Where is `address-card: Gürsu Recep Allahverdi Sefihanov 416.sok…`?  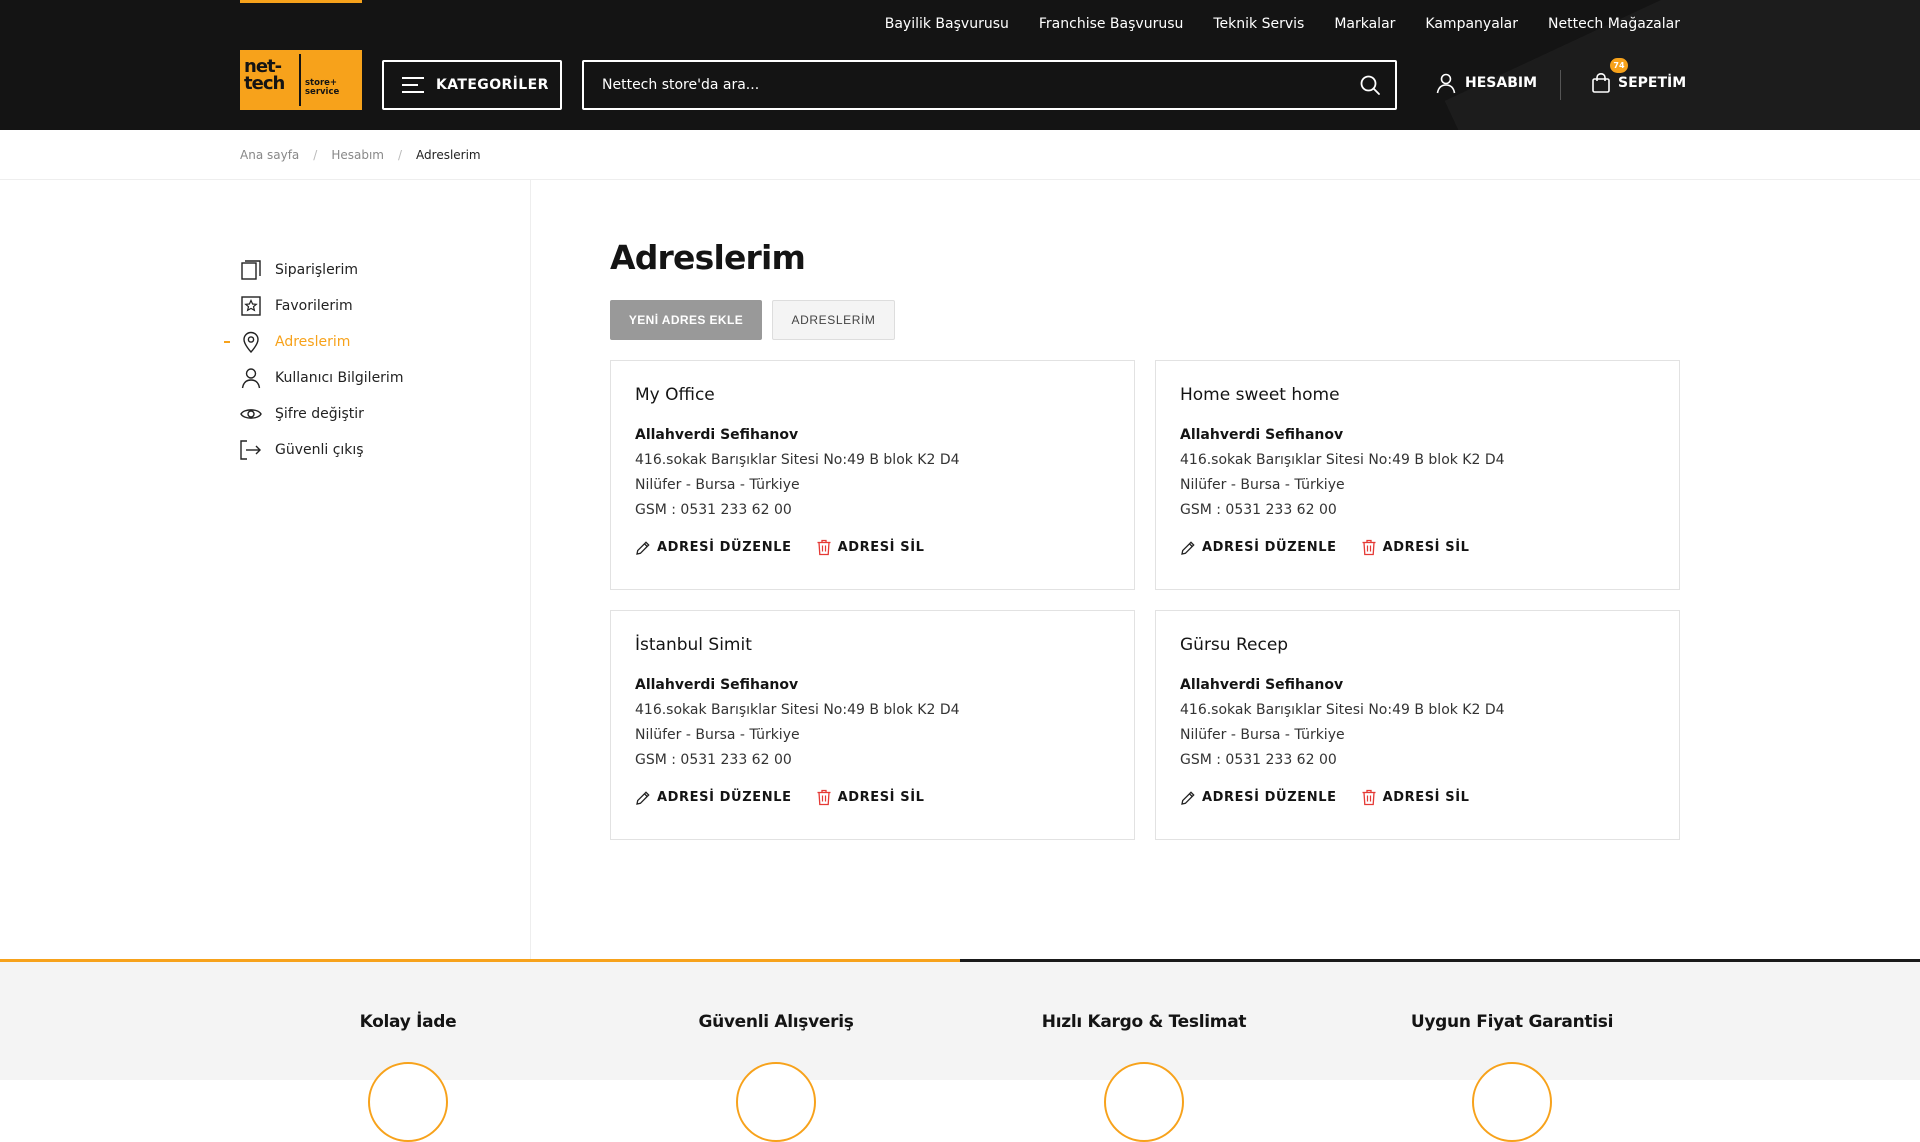
address-card: Gürsu Recep Allahverdi Sefihanov 416.sok… is located at coordinates (1417, 725).